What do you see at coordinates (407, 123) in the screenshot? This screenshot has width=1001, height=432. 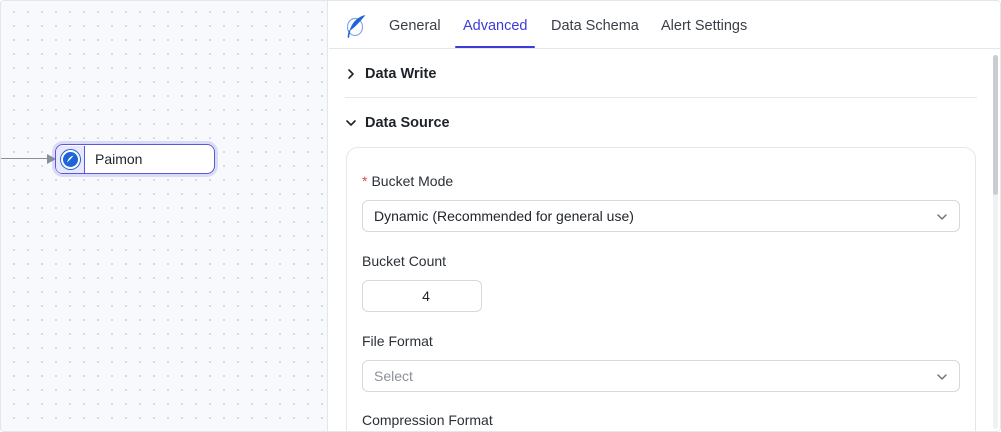 I see `section-data-source-title: Data Source` at bounding box center [407, 123].